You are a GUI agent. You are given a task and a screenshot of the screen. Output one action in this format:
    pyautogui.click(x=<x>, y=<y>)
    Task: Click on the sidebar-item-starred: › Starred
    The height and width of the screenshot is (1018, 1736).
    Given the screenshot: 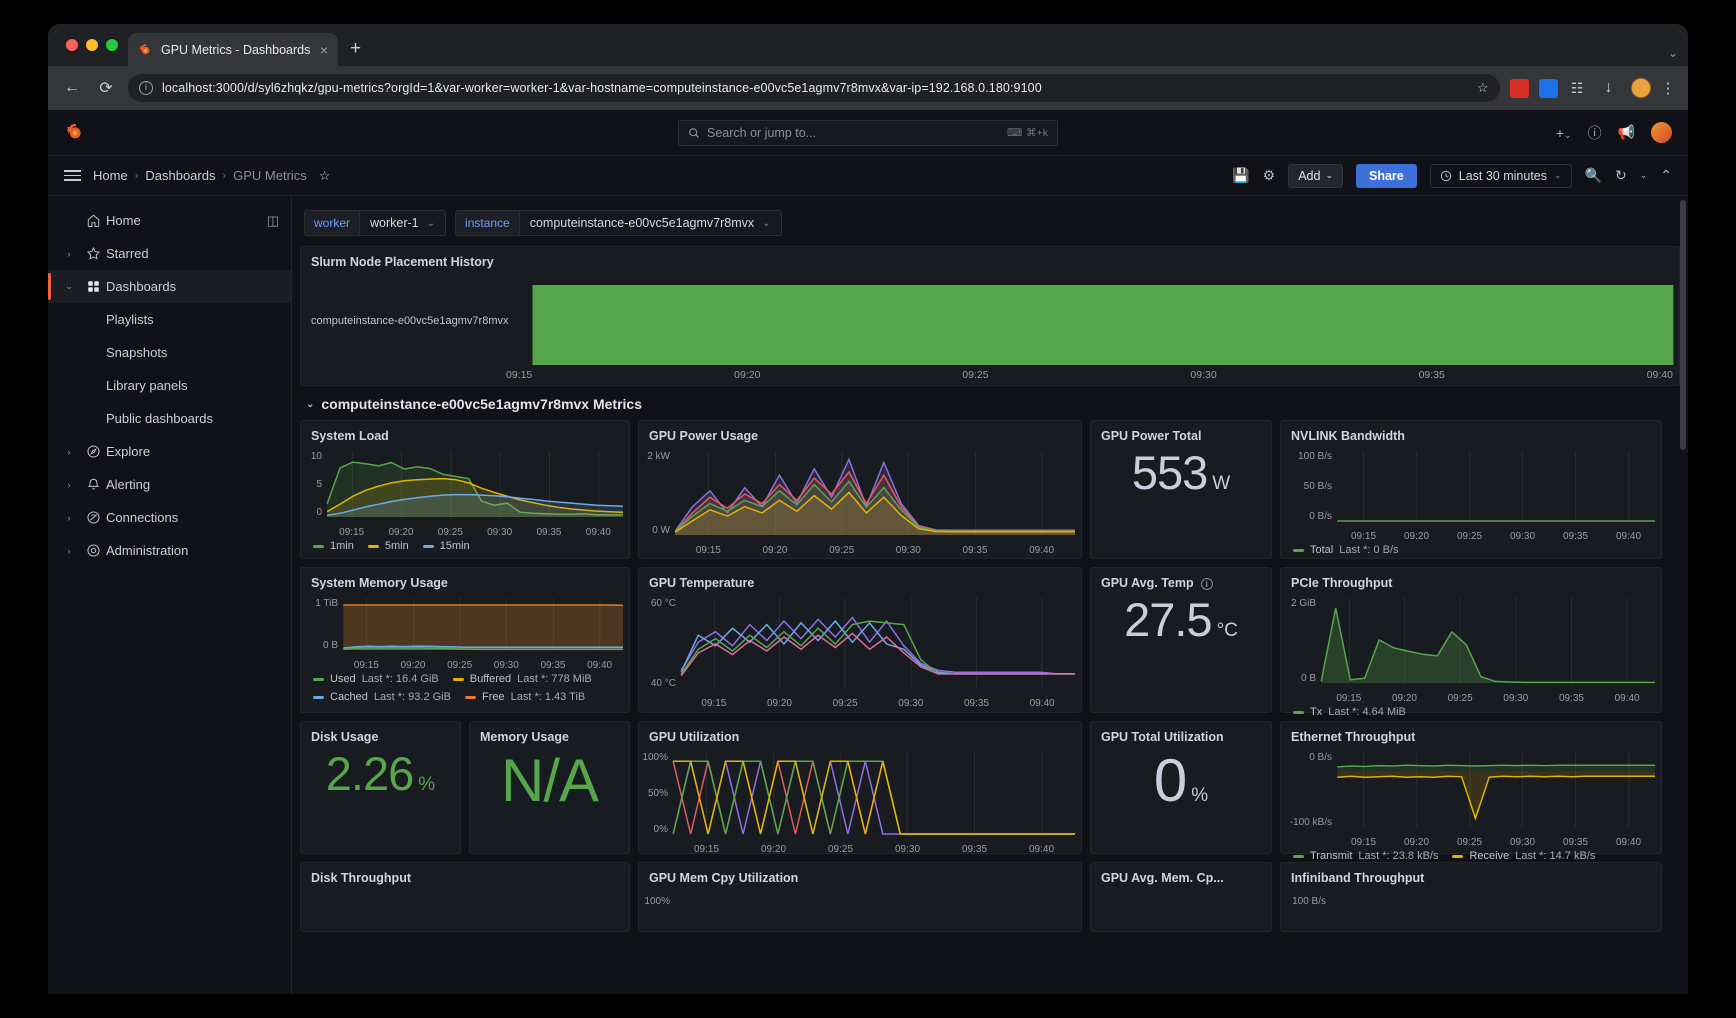 What is the action you would take?
    pyautogui.click(x=169, y=253)
    